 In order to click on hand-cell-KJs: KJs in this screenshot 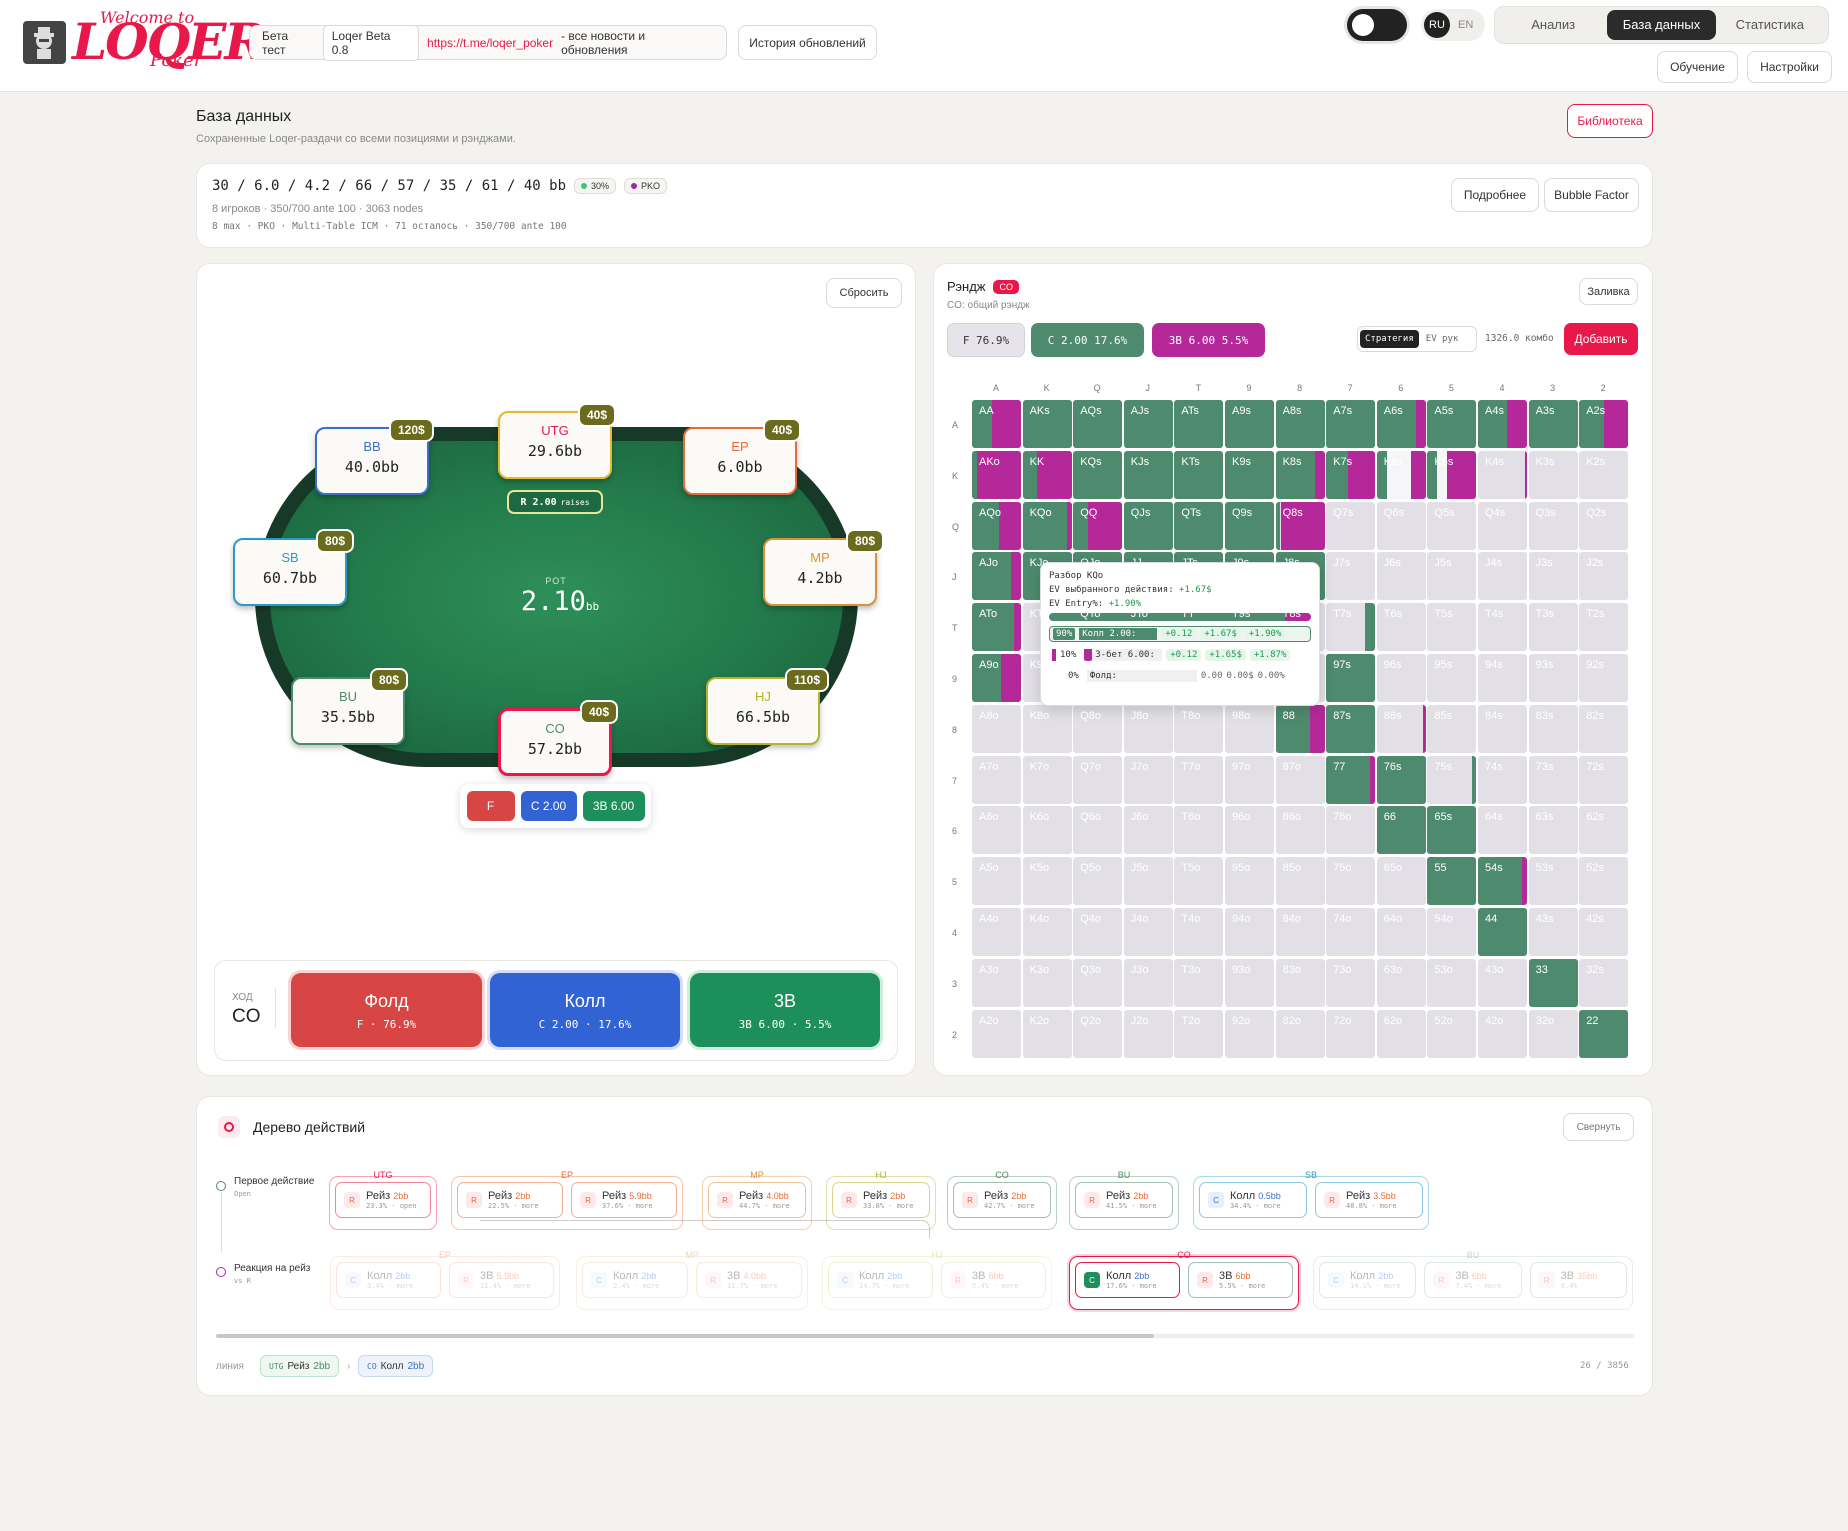, I will do `click(1148, 474)`.